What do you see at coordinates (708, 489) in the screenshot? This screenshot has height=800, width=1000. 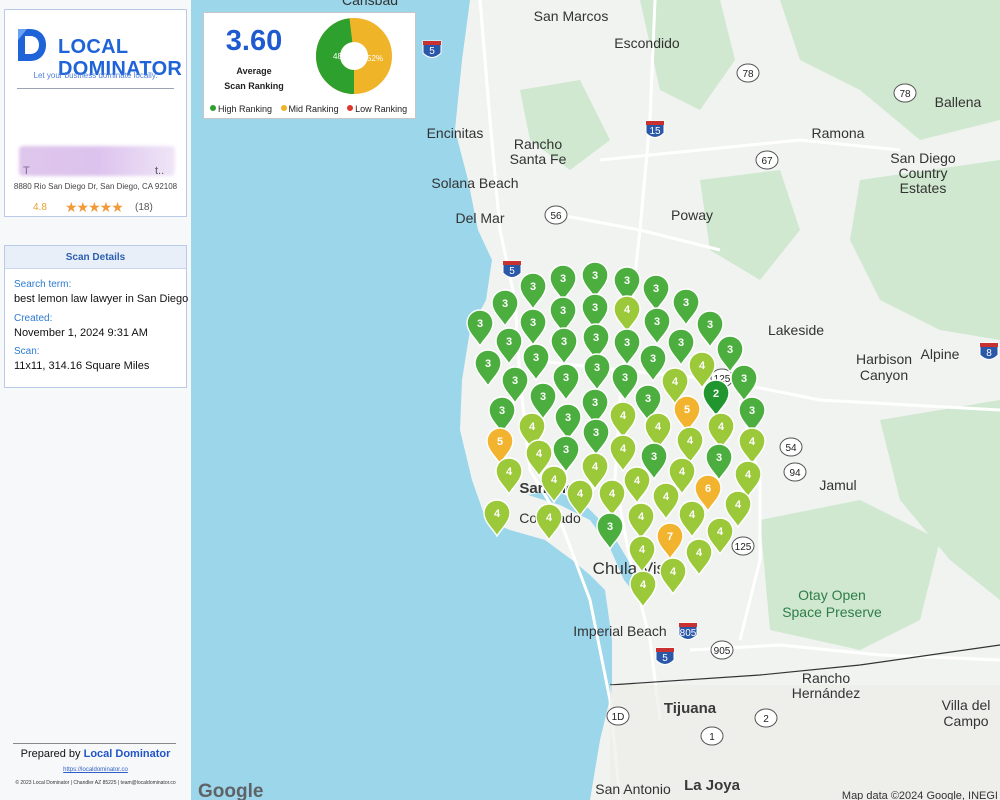 I see `pin-rank-label: 6` at bounding box center [708, 489].